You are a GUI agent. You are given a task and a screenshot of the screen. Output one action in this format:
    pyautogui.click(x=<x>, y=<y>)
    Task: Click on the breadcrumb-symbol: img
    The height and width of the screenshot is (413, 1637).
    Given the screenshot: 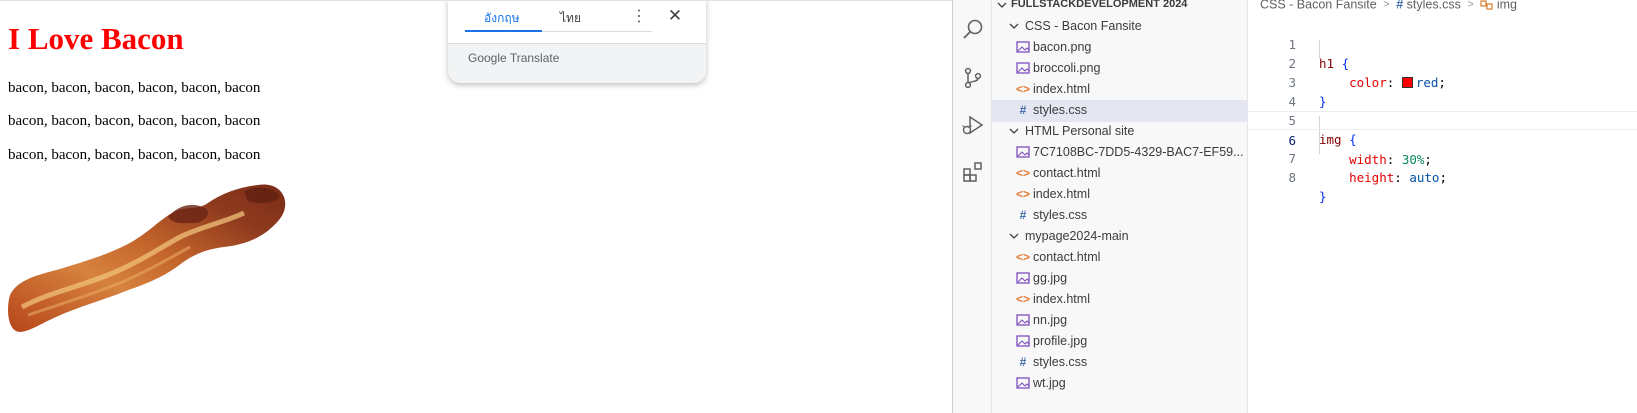 What is the action you would take?
    pyautogui.click(x=1507, y=6)
    